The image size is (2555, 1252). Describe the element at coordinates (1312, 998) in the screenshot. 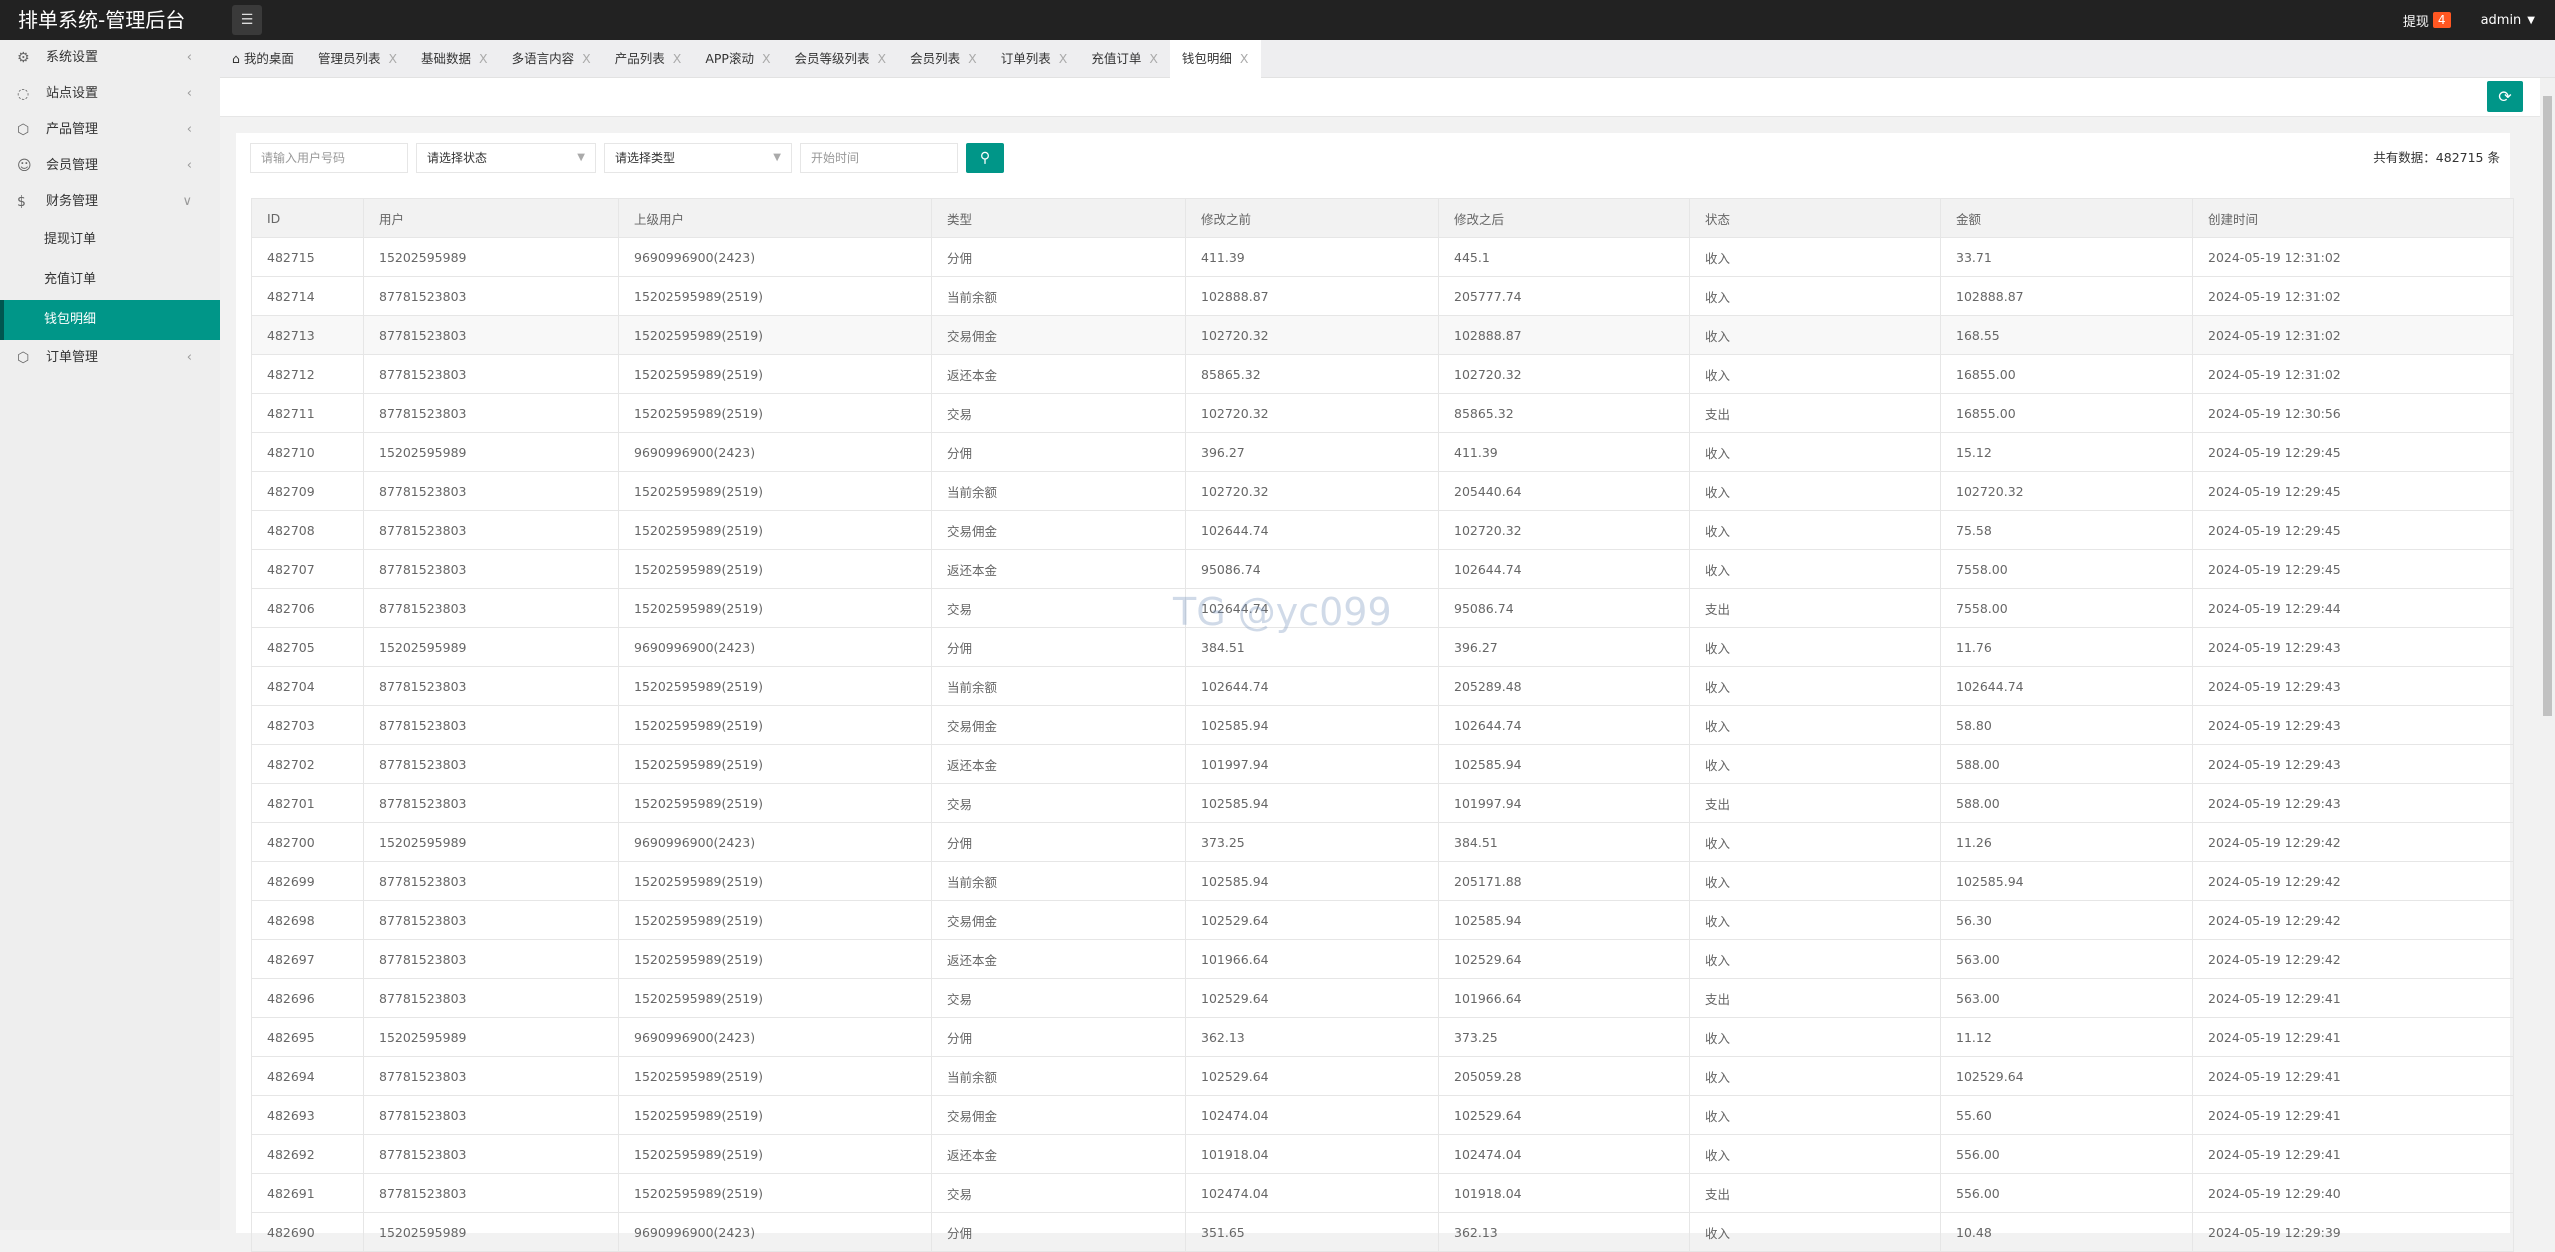

I see `table-cell: 102529.64` at that location.